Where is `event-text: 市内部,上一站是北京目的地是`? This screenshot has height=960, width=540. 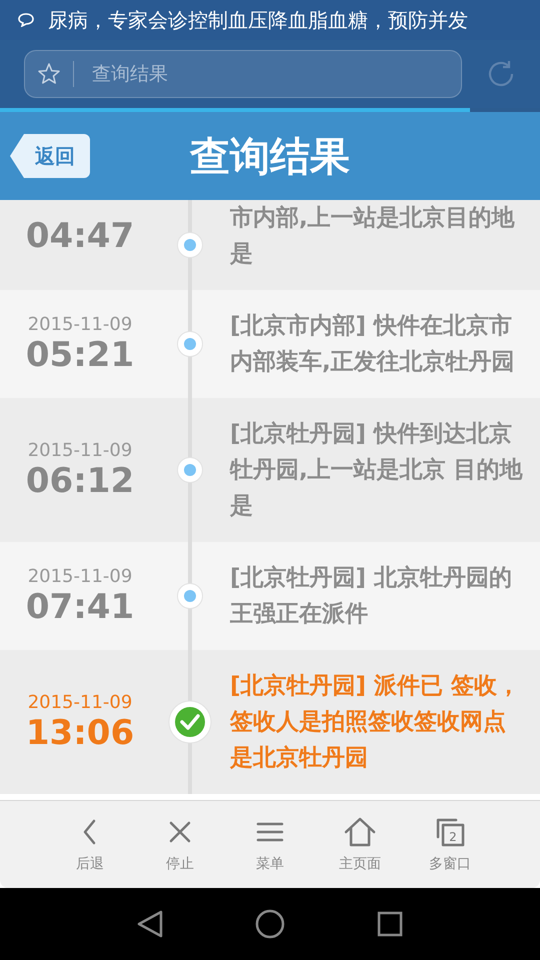 event-text: 市内部,上一站是北京目的地是 is located at coordinates (372, 236).